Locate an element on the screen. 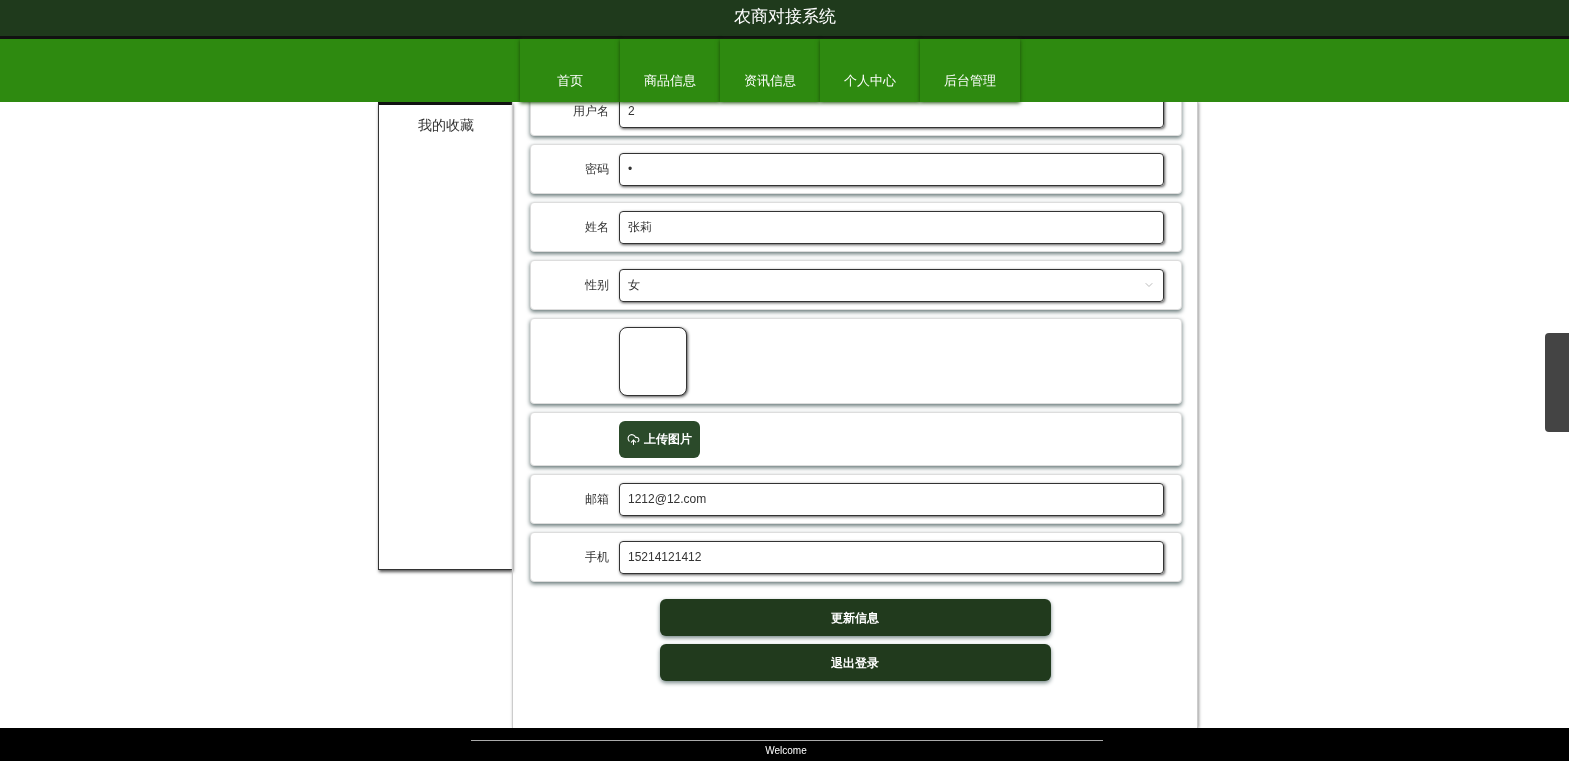  input-field: 1212@12.com is located at coordinates (891, 499).